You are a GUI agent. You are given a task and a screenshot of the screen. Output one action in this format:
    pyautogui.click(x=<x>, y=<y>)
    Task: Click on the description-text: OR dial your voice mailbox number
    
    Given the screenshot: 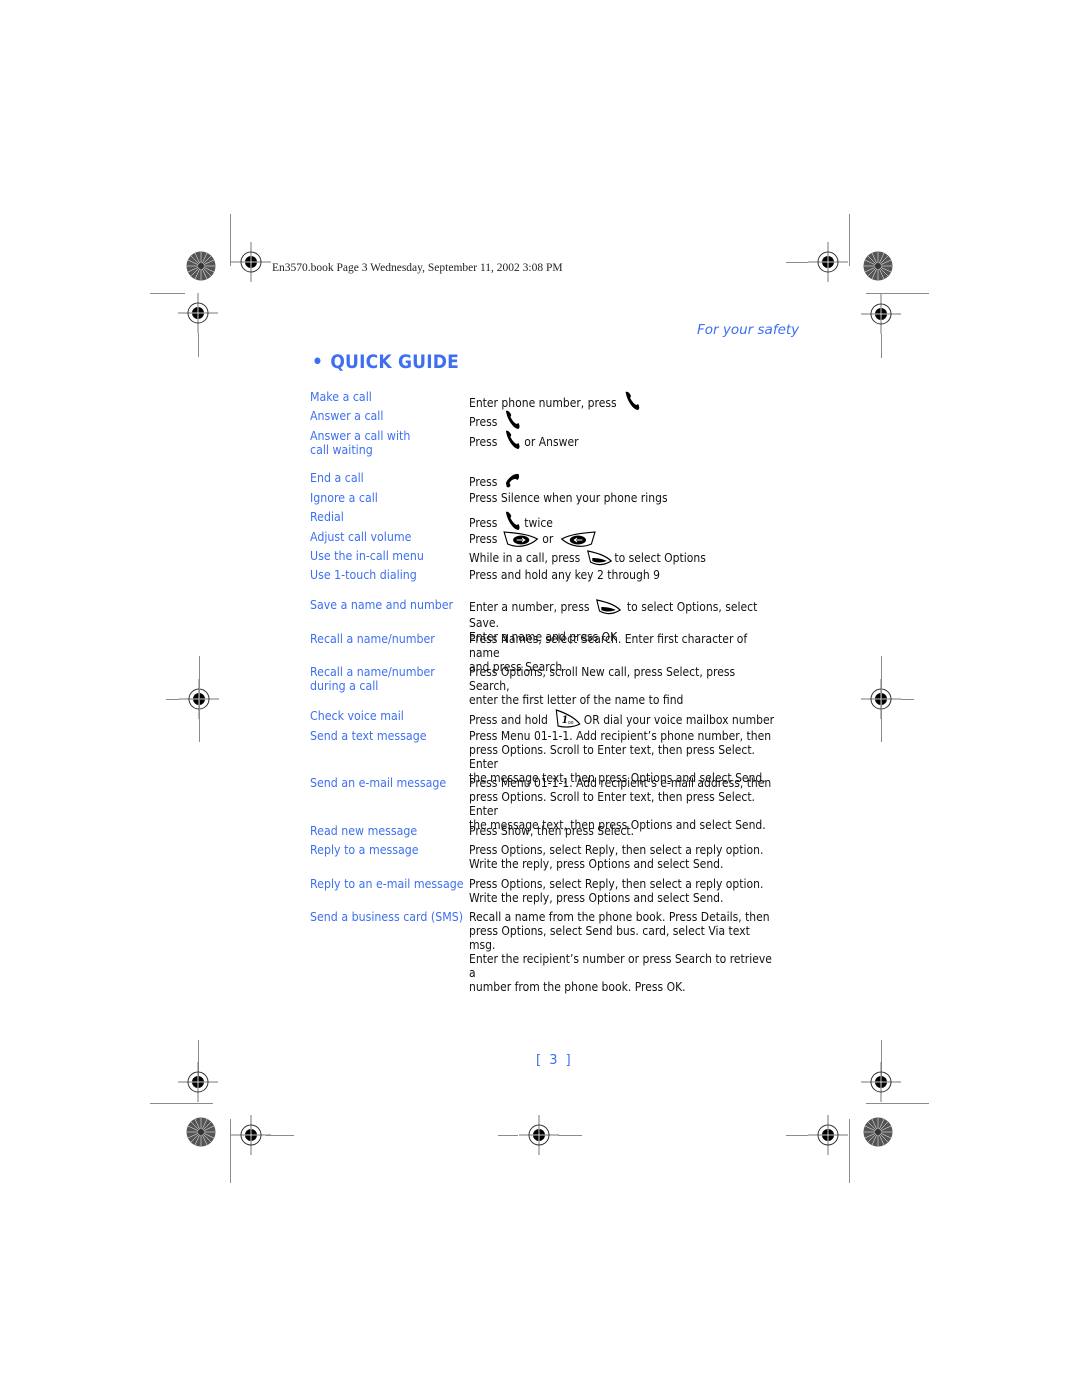 What is the action you would take?
    pyautogui.click(x=679, y=720)
    